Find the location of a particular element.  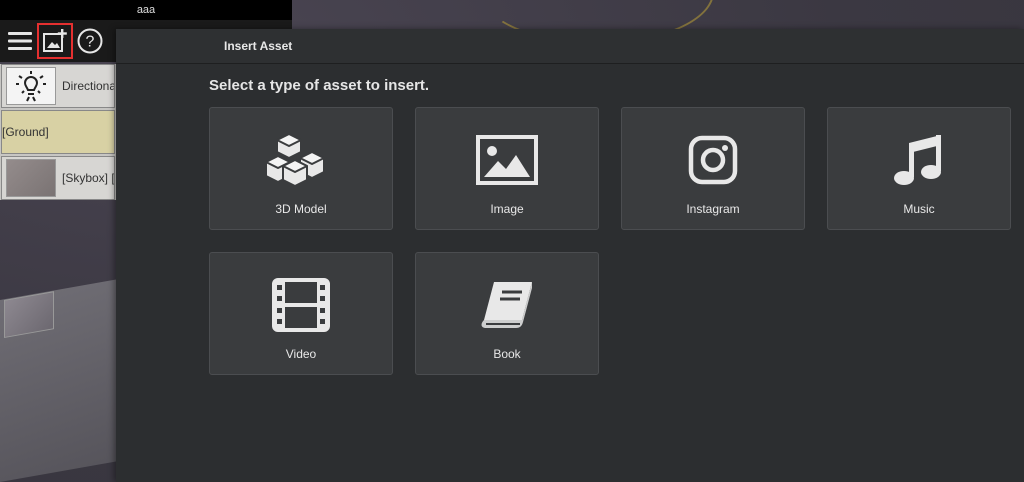

image-icon is located at coordinates (507, 160).